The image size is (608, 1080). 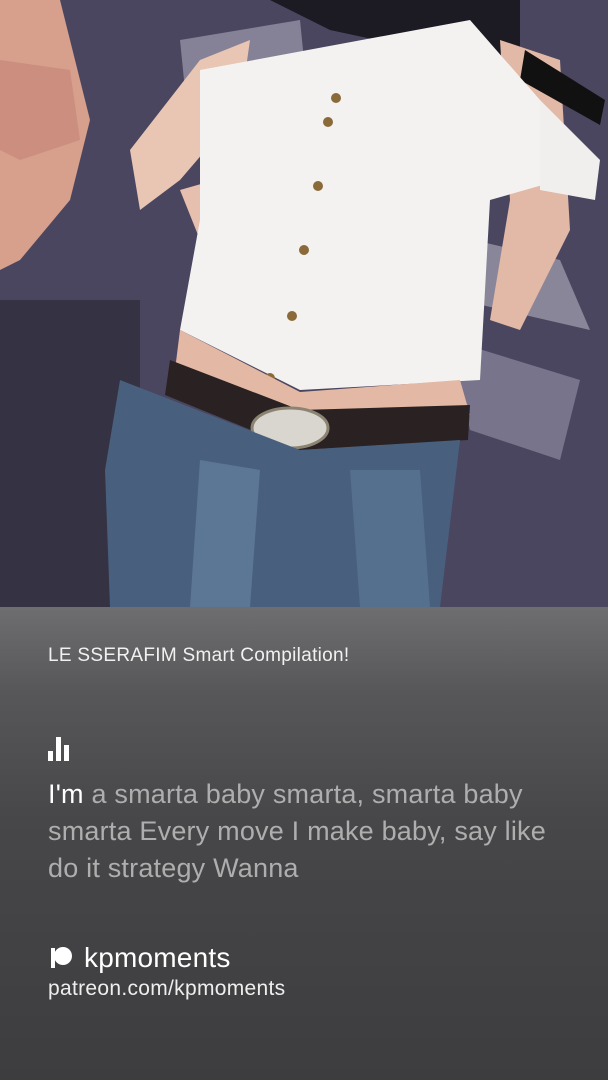 I want to click on patreon-icon, so click(x=61, y=957).